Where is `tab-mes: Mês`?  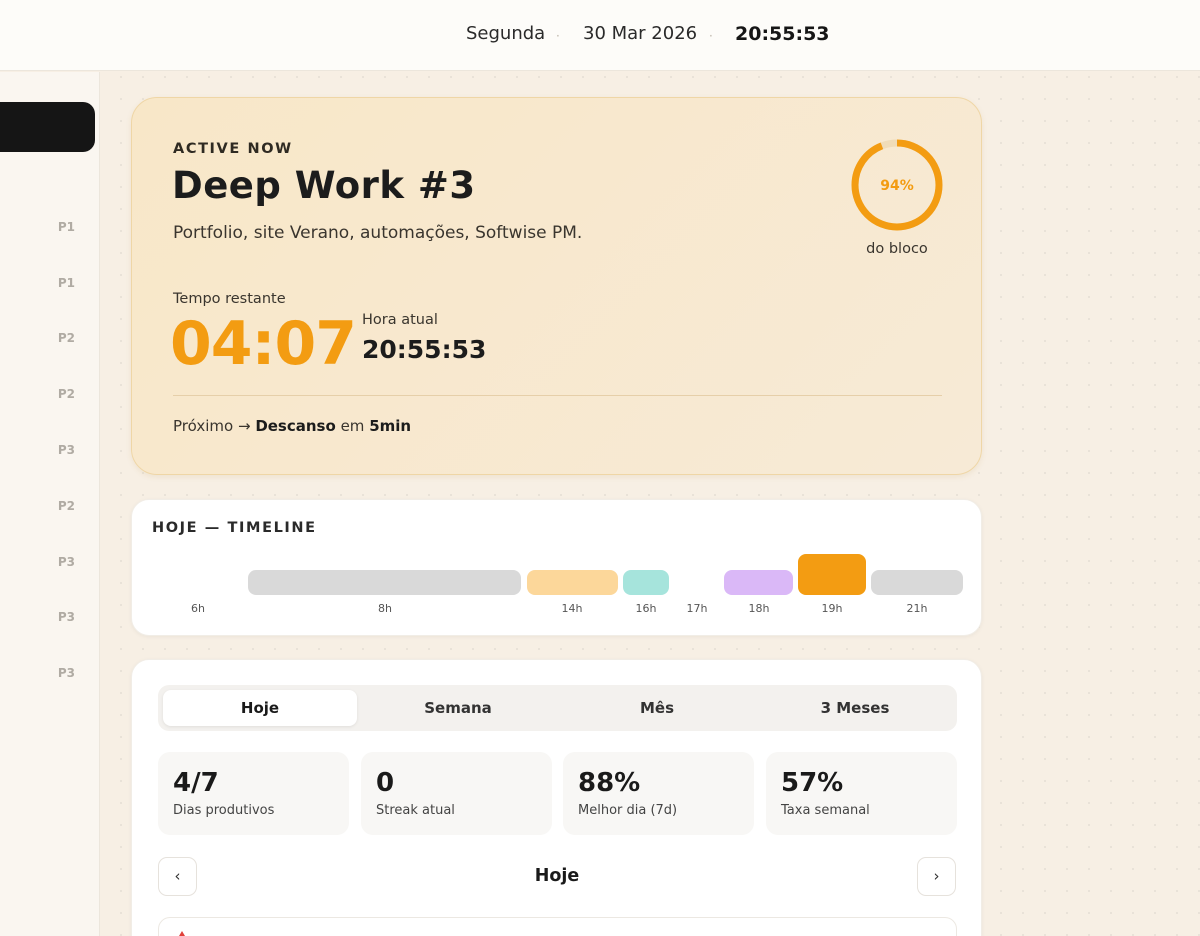
tab-mes: Mês is located at coordinates (657, 708).